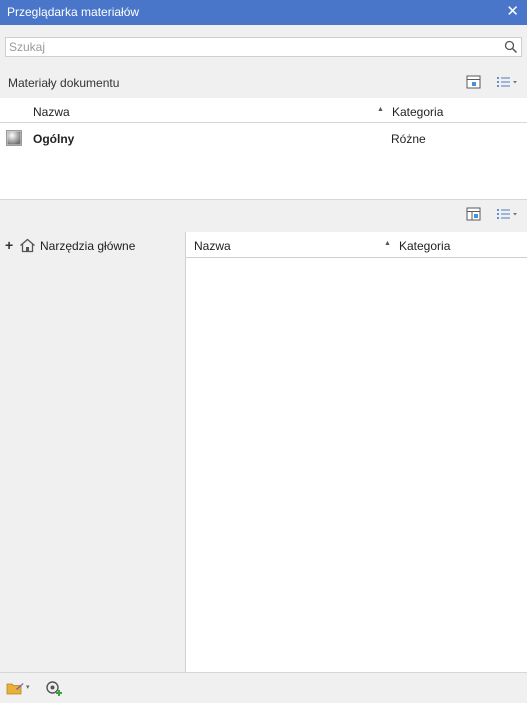 This screenshot has height=703, width=527. Describe the element at coordinates (64, 83) in the screenshot. I see `document-materials-title: Materiały dokumentu` at that location.